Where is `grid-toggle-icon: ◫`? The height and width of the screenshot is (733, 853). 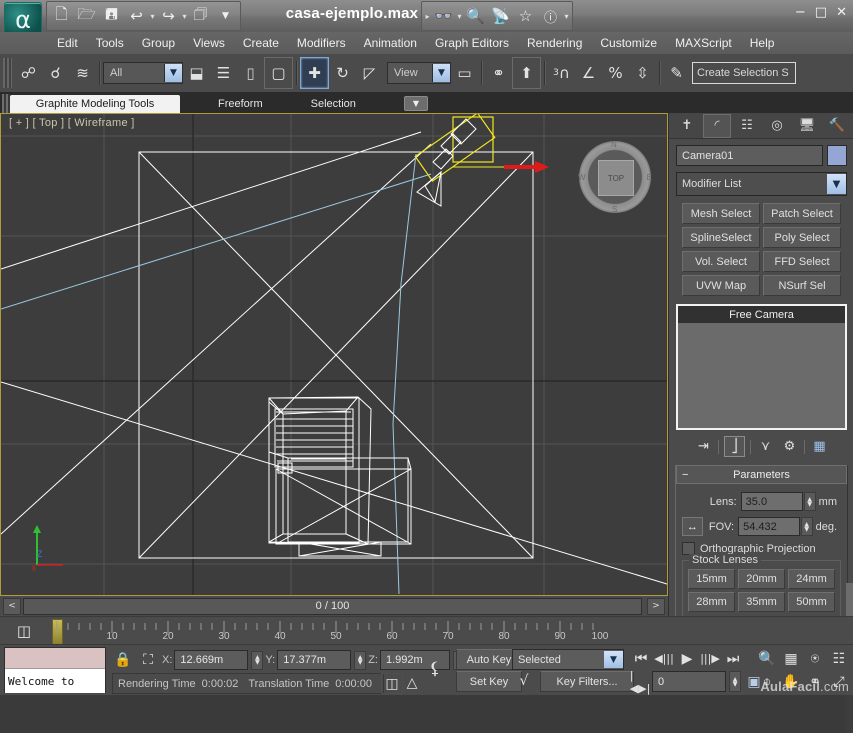
grid-toggle-icon: ◫ is located at coordinates (392, 683).